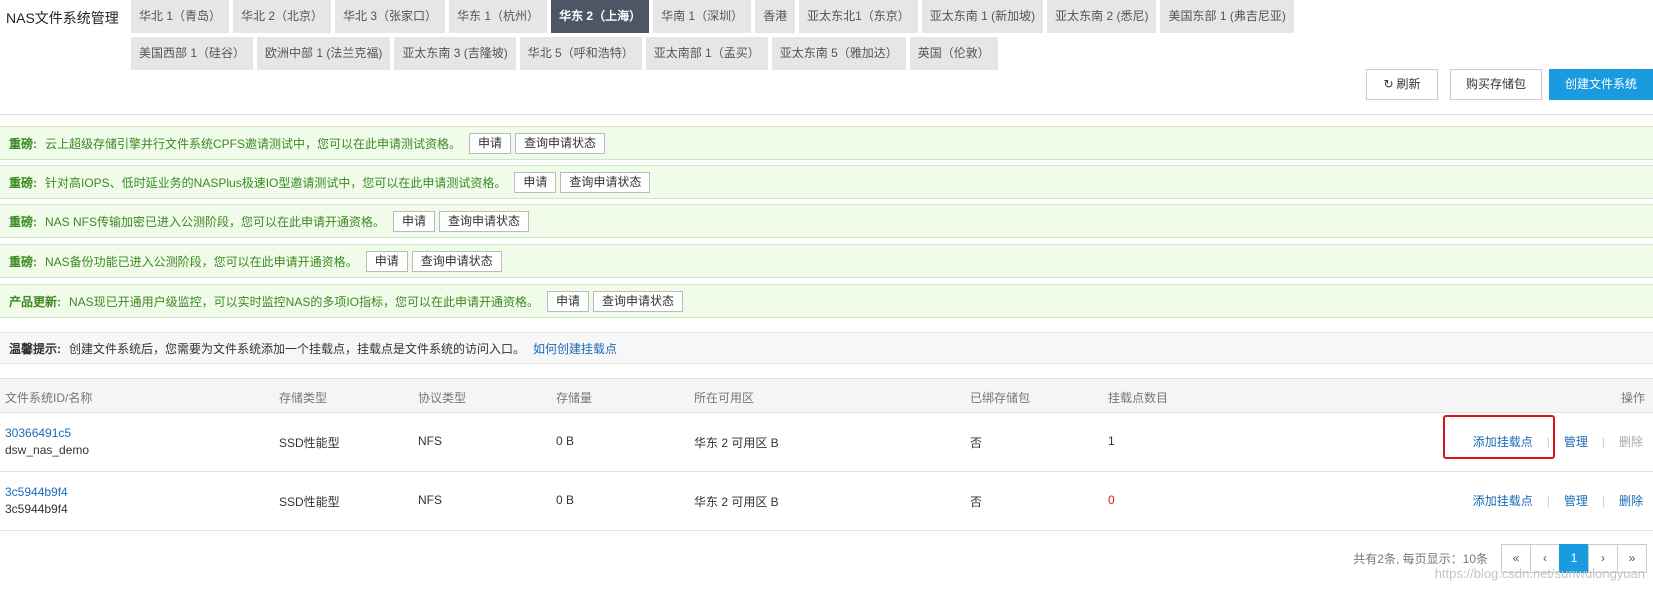  What do you see at coordinates (36, 509) in the screenshot?
I see `file-system-name: 3c5944b9f4` at bounding box center [36, 509].